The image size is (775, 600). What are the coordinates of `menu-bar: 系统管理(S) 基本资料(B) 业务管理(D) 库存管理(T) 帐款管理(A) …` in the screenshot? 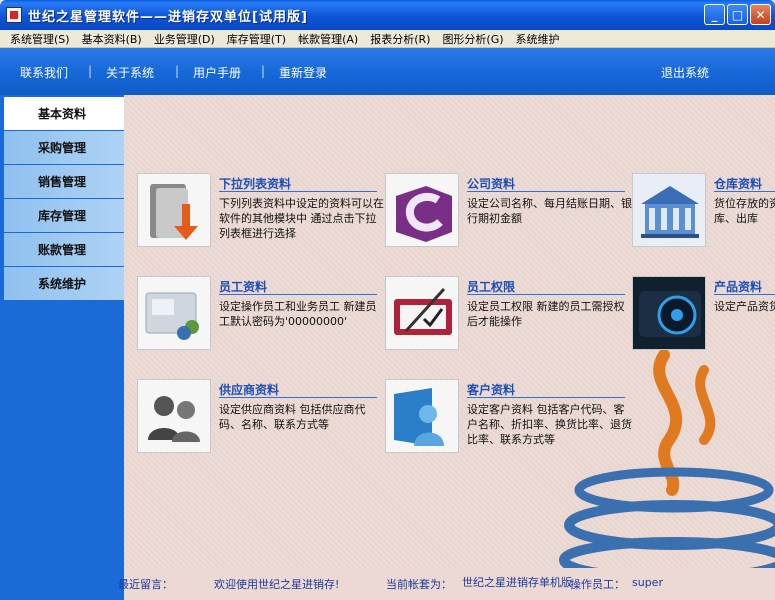 It's located at (387, 39).